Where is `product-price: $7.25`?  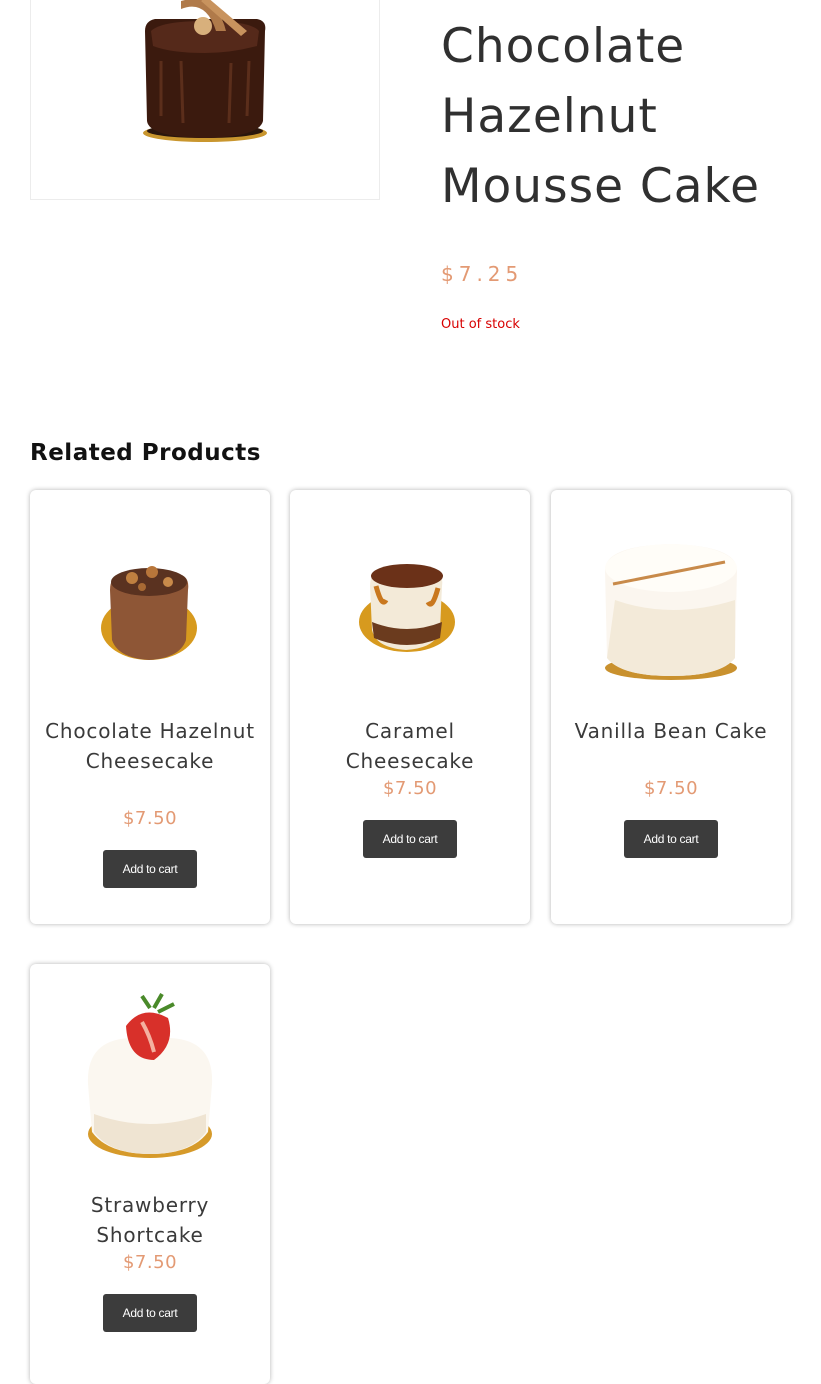
product-price: $7.25 is located at coordinates (482, 274).